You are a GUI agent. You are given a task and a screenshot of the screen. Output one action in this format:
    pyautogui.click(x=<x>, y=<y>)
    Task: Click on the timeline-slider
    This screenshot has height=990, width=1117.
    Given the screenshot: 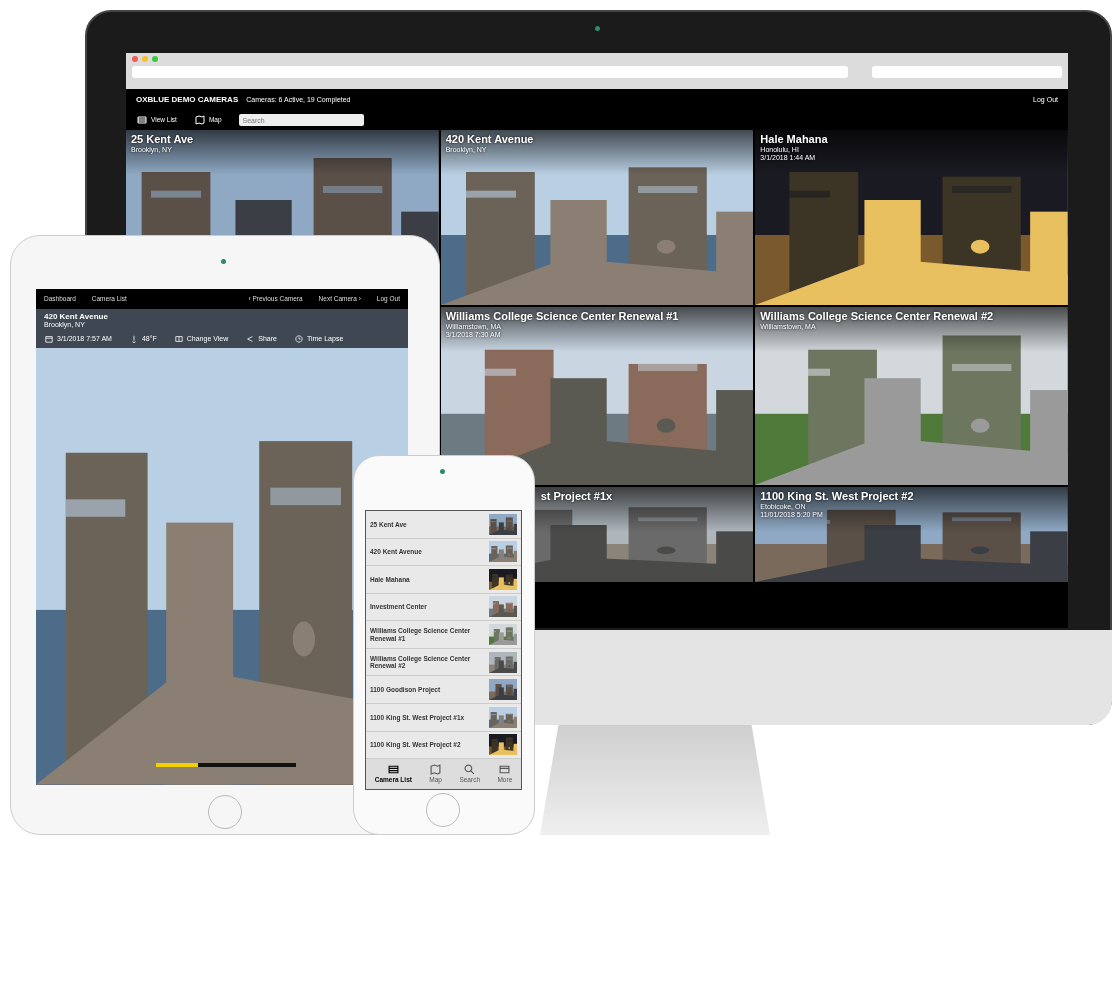 What is the action you would take?
    pyautogui.click(x=226, y=765)
    